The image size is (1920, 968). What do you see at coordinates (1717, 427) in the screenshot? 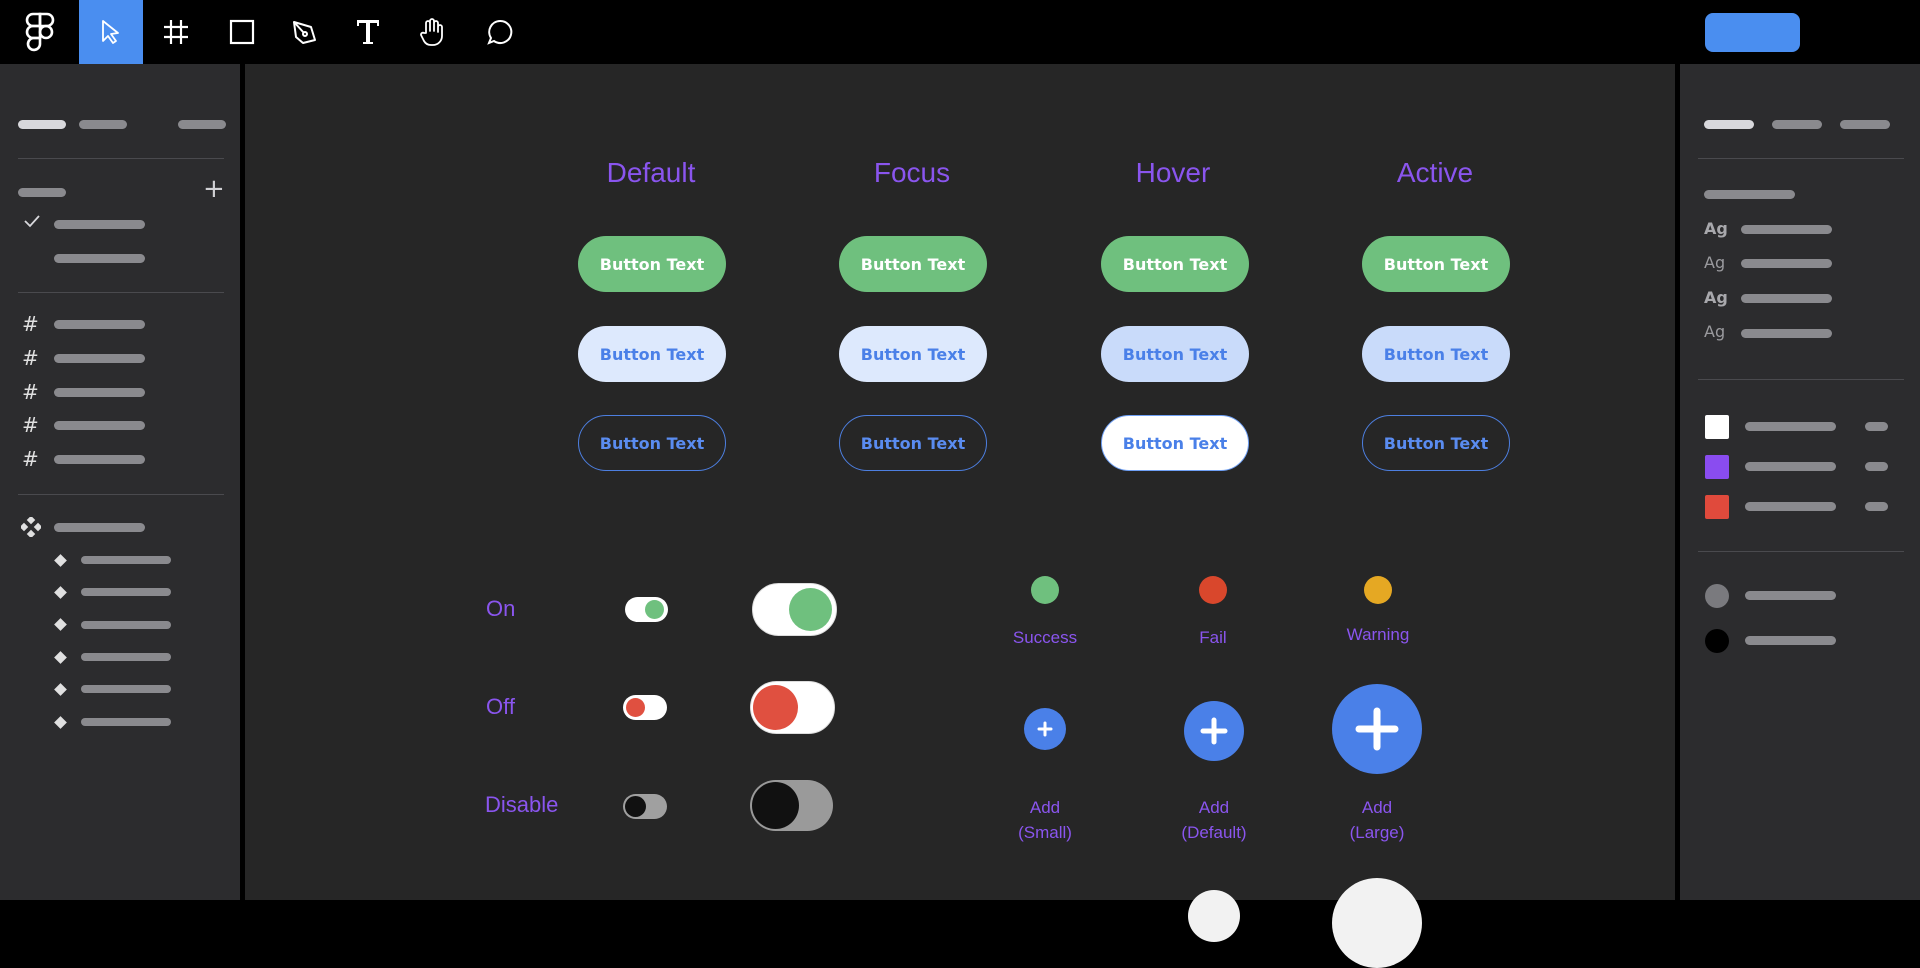
I see `color-swatch-white` at bounding box center [1717, 427].